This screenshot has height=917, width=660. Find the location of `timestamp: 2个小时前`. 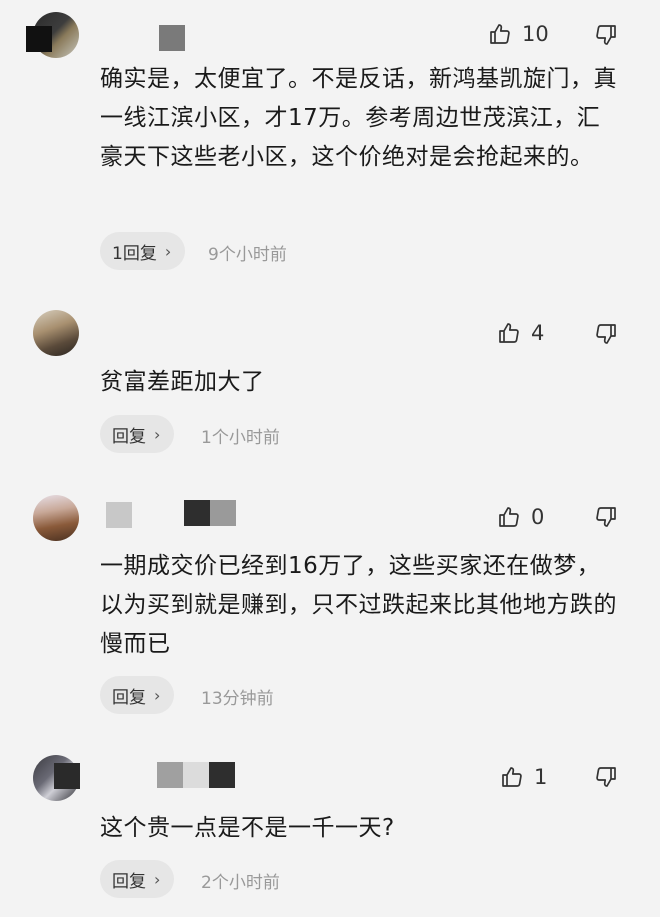

timestamp: 2个小时前 is located at coordinates (240, 883).